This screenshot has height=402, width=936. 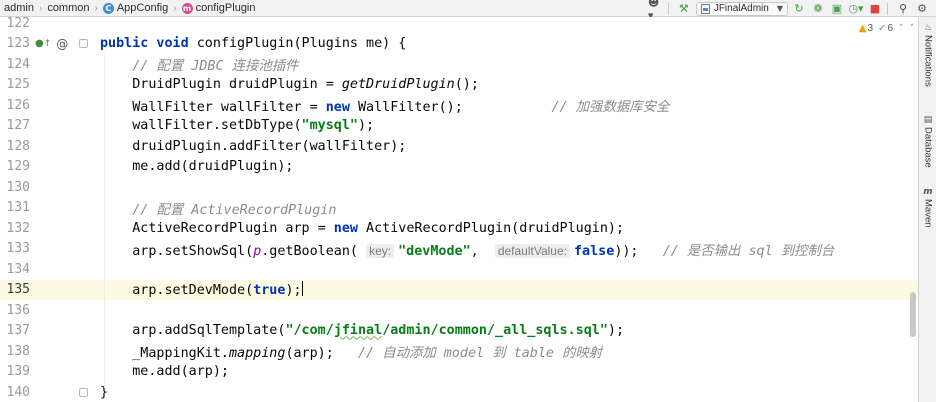 What do you see at coordinates (856, 9) in the screenshot?
I see `profiler-icon: ◷▾` at bounding box center [856, 9].